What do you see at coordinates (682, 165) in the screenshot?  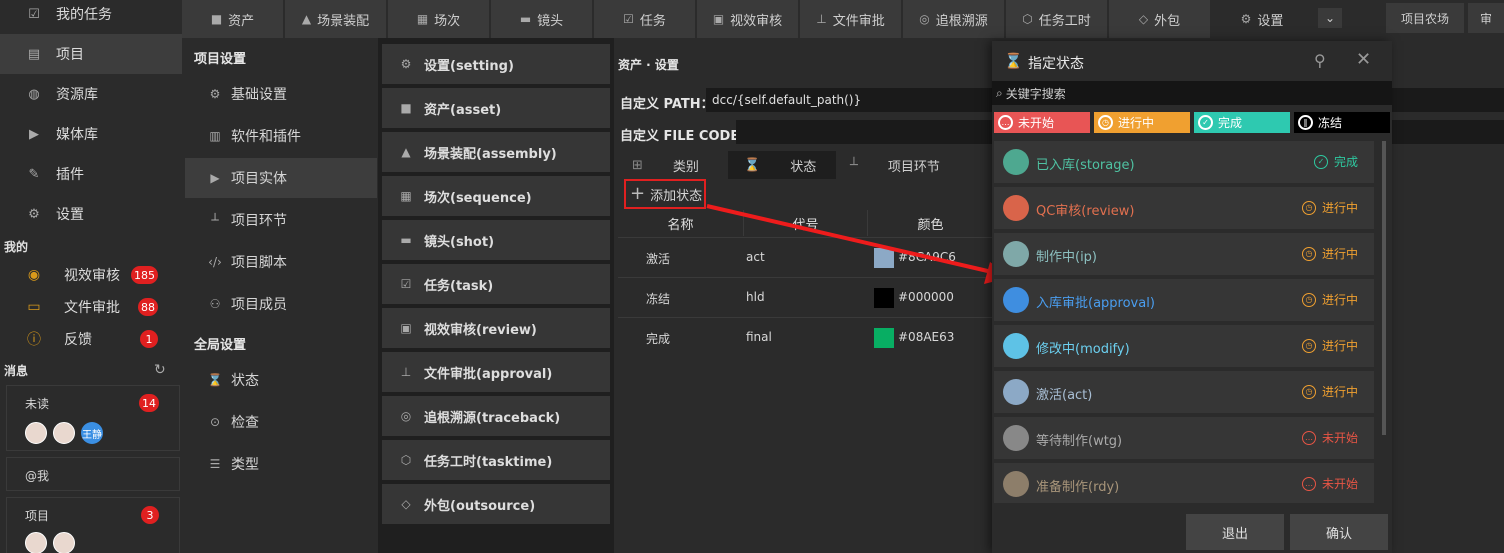 I see `subtab-category: ⊞ 类别` at bounding box center [682, 165].